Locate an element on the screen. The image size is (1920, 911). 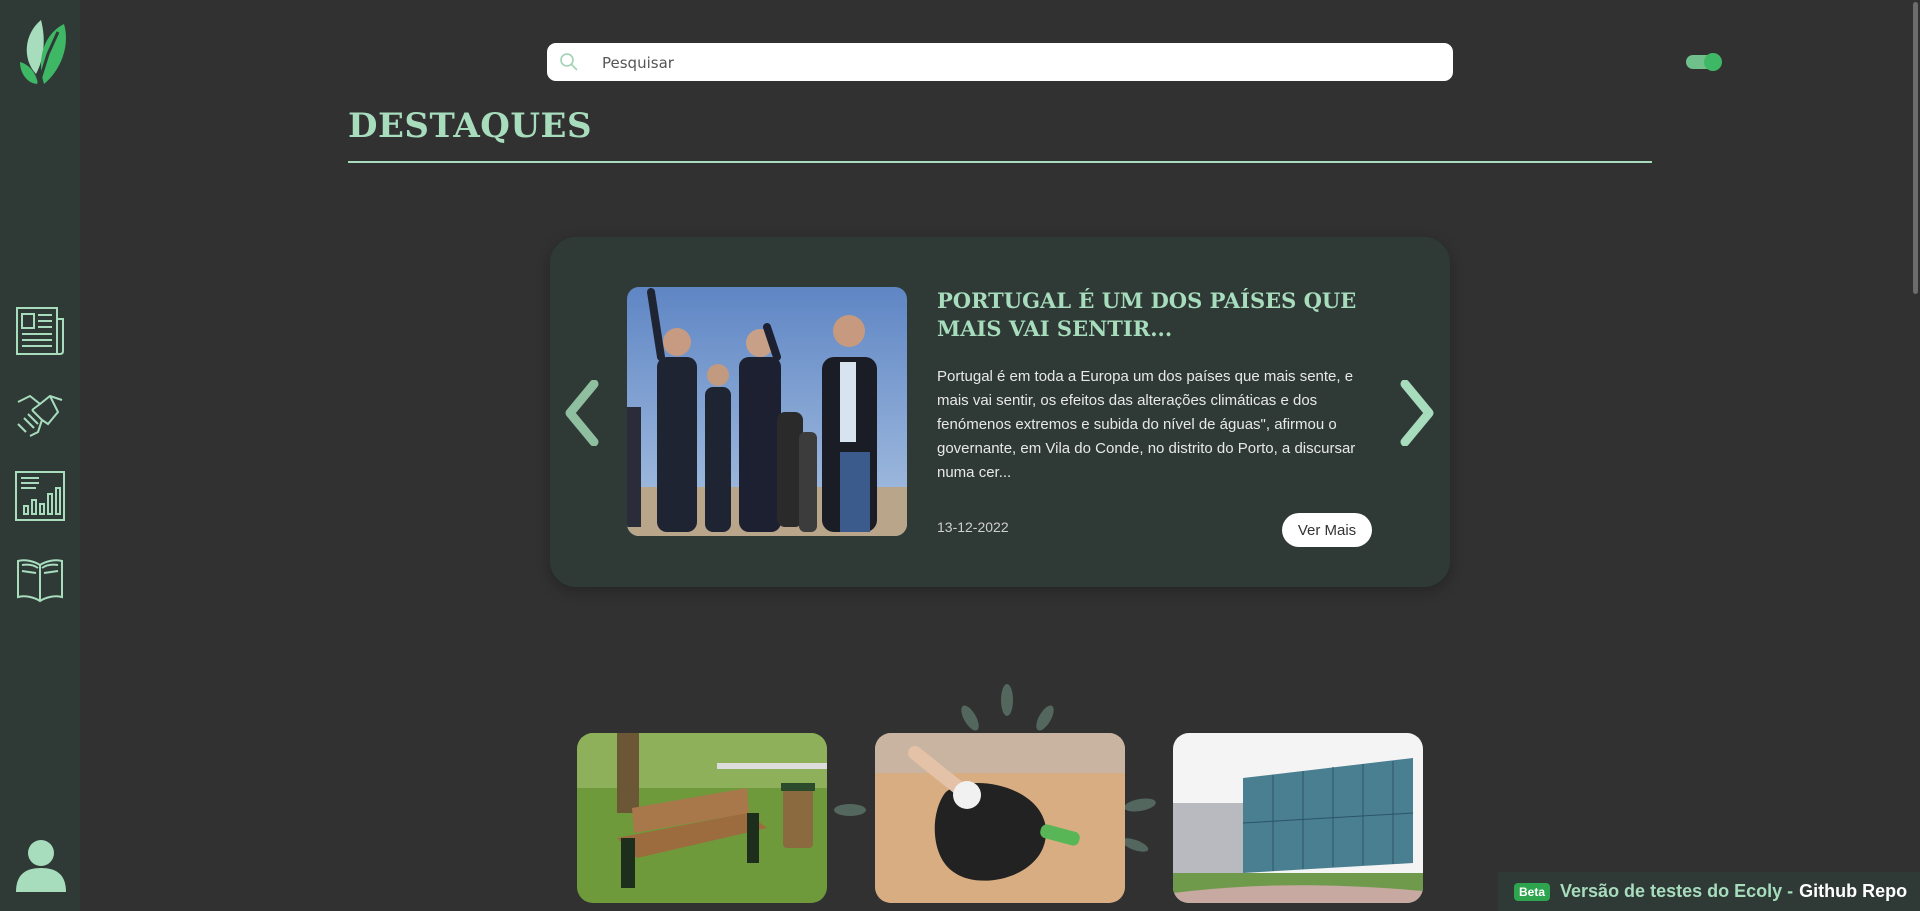
newspaper-icon is located at coordinates (40, 331).